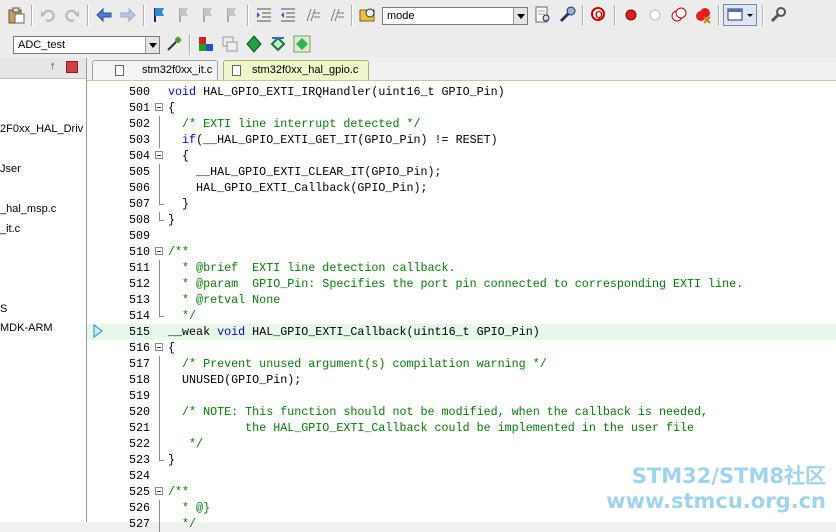 Image resolution: width=836 pixels, height=532 pixels. What do you see at coordinates (461, 124) in the screenshot?
I see `code-line: 502 /* EXTI line interrupt detected */` at bounding box center [461, 124].